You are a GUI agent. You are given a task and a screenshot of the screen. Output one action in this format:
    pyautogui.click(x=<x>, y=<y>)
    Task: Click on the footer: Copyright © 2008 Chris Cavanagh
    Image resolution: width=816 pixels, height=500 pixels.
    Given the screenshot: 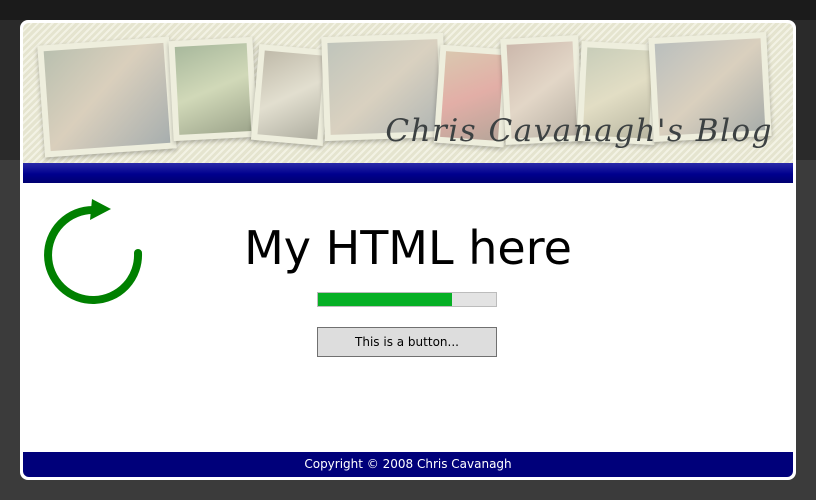 What is the action you would take?
    pyautogui.click(x=408, y=464)
    